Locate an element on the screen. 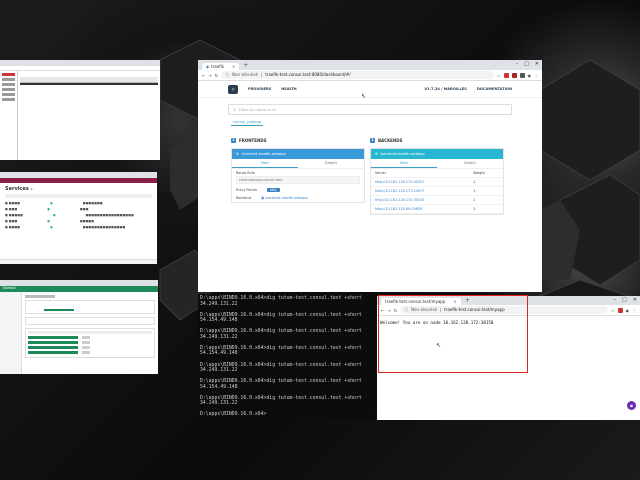 The width and height of the screenshot is (640, 480). nomad-window: Nomad is located at coordinates (79, 327).